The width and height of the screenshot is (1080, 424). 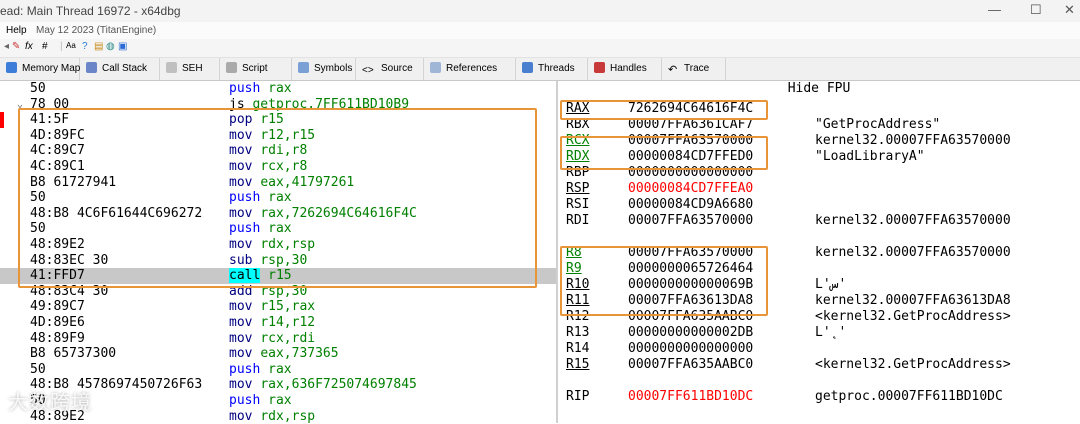 What do you see at coordinates (690, 365) in the screenshot?
I see `register-value: 00007FFA635AABC0` at bounding box center [690, 365].